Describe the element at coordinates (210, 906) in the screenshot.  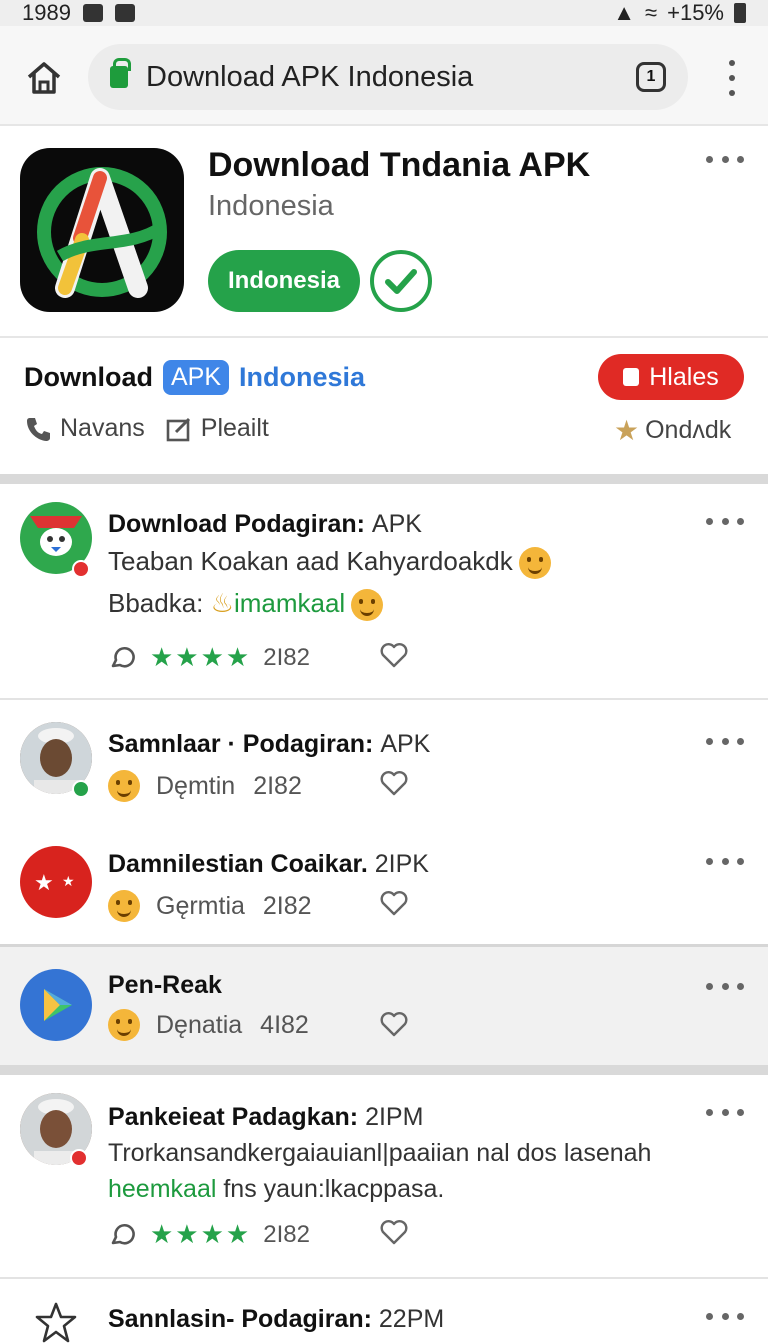
I see `post-meta: Gęrmtia 2I82` at that location.